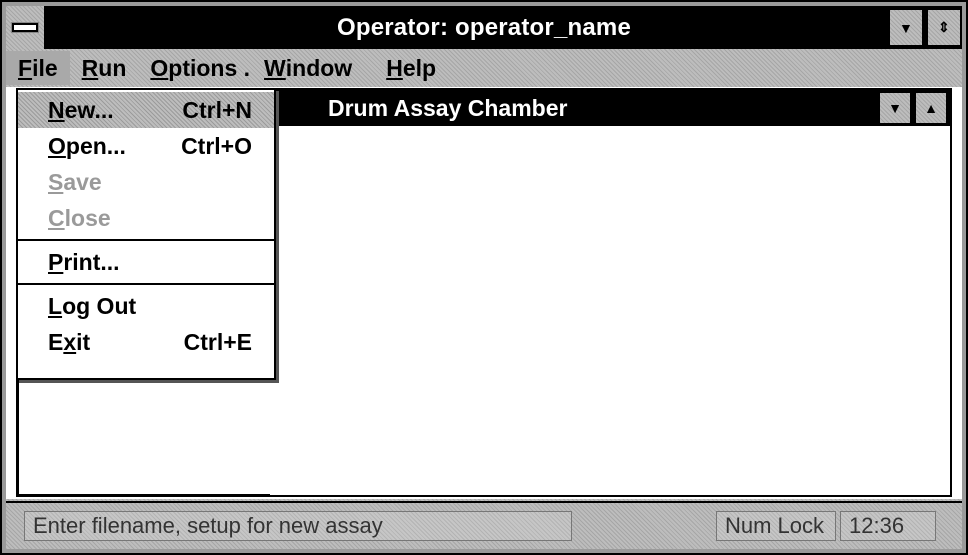 This screenshot has width=968, height=555. I want to click on child-window-title-bar: Drum Assay Chamber ▼ ▲, so click(610, 108).